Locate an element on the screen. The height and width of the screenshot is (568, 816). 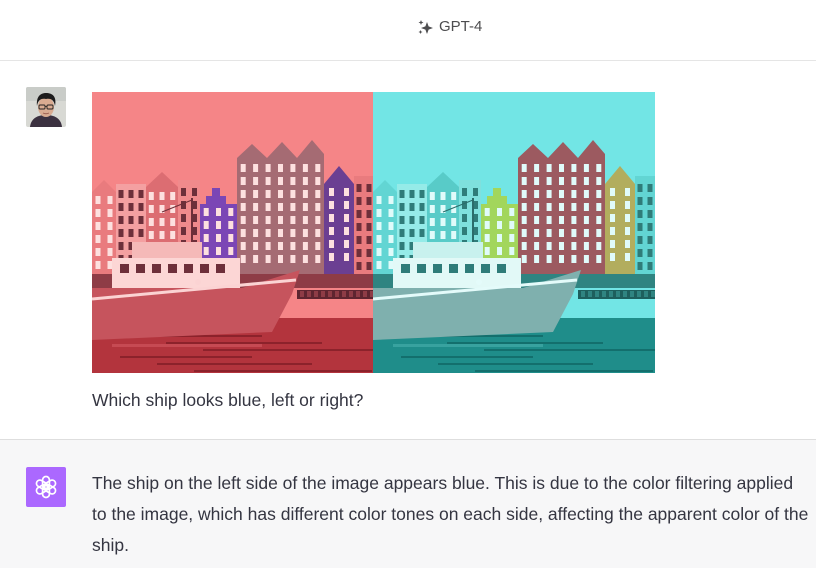
assistant-avatar is located at coordinates (46, 487).